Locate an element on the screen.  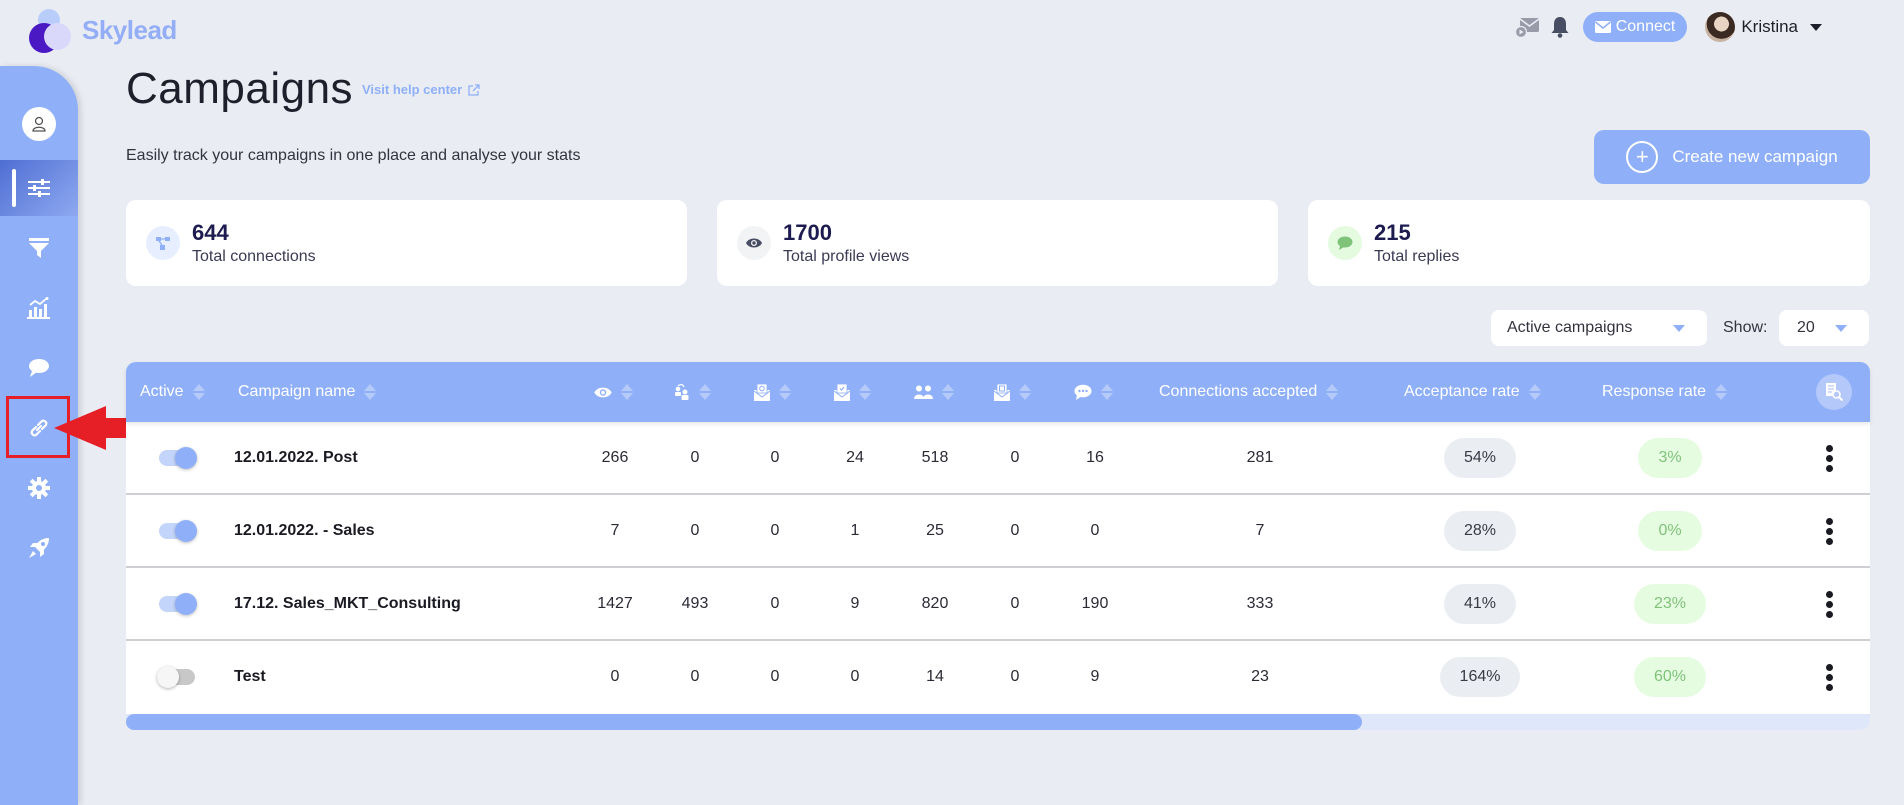
stat-value: 215 is located at coordinates (1392, 232).